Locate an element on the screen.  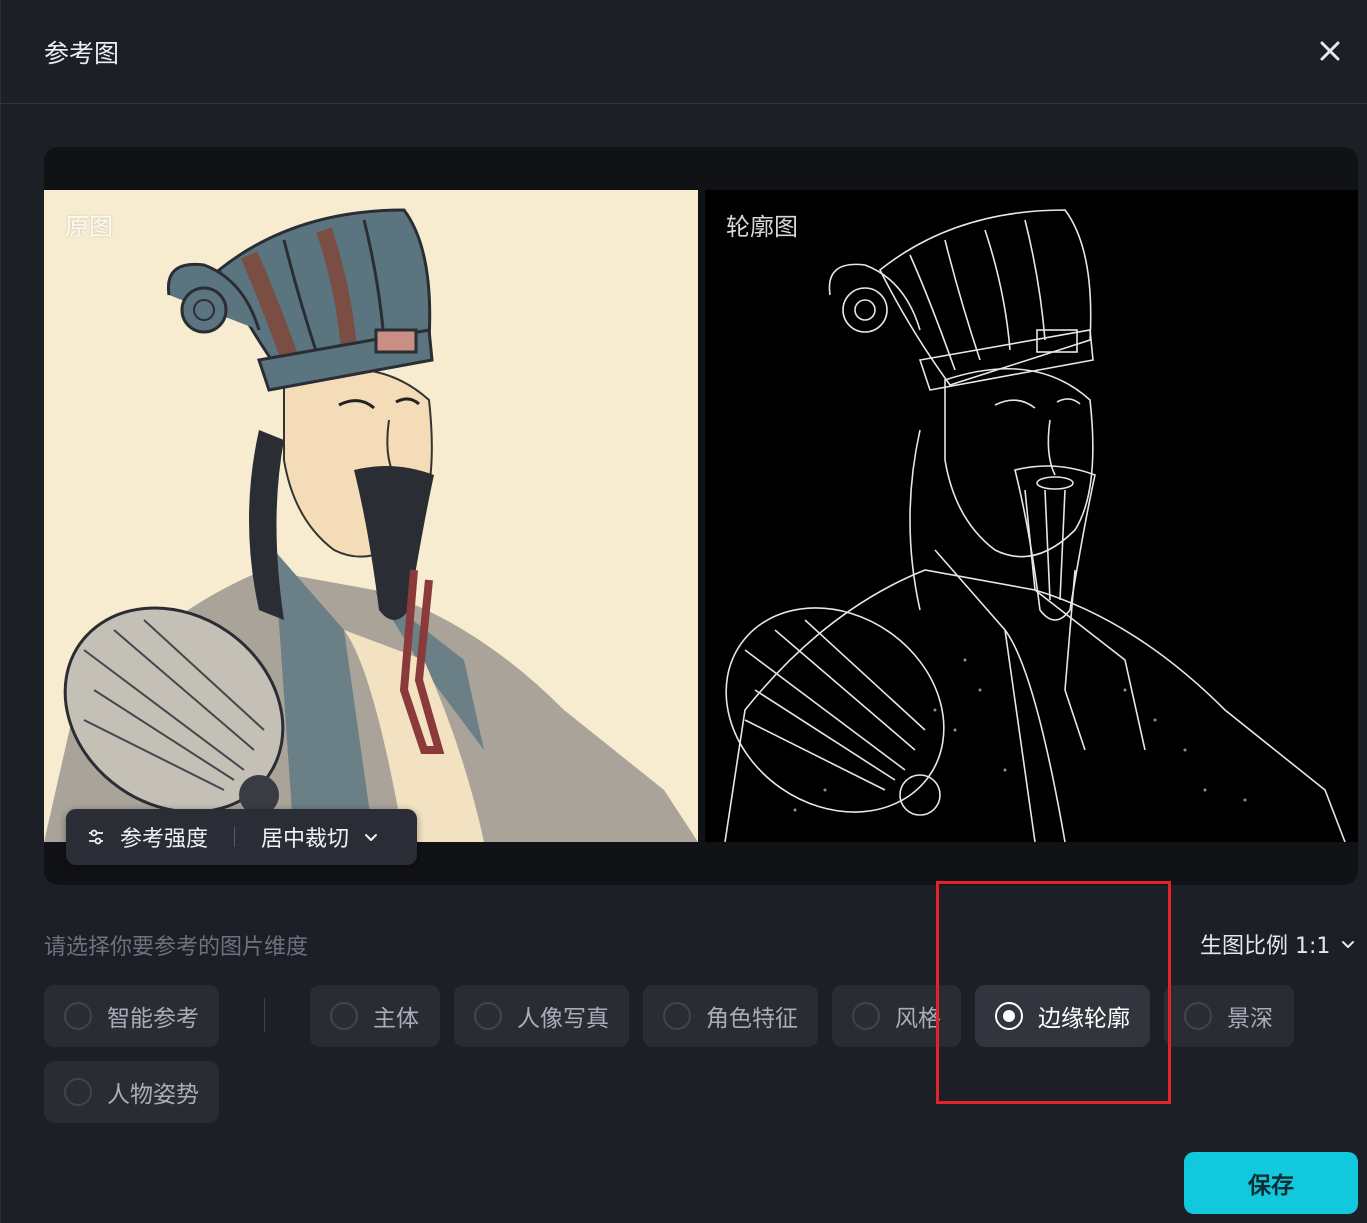
crop-mode-label: 居中裁切 is located at coordinates (305, 839).